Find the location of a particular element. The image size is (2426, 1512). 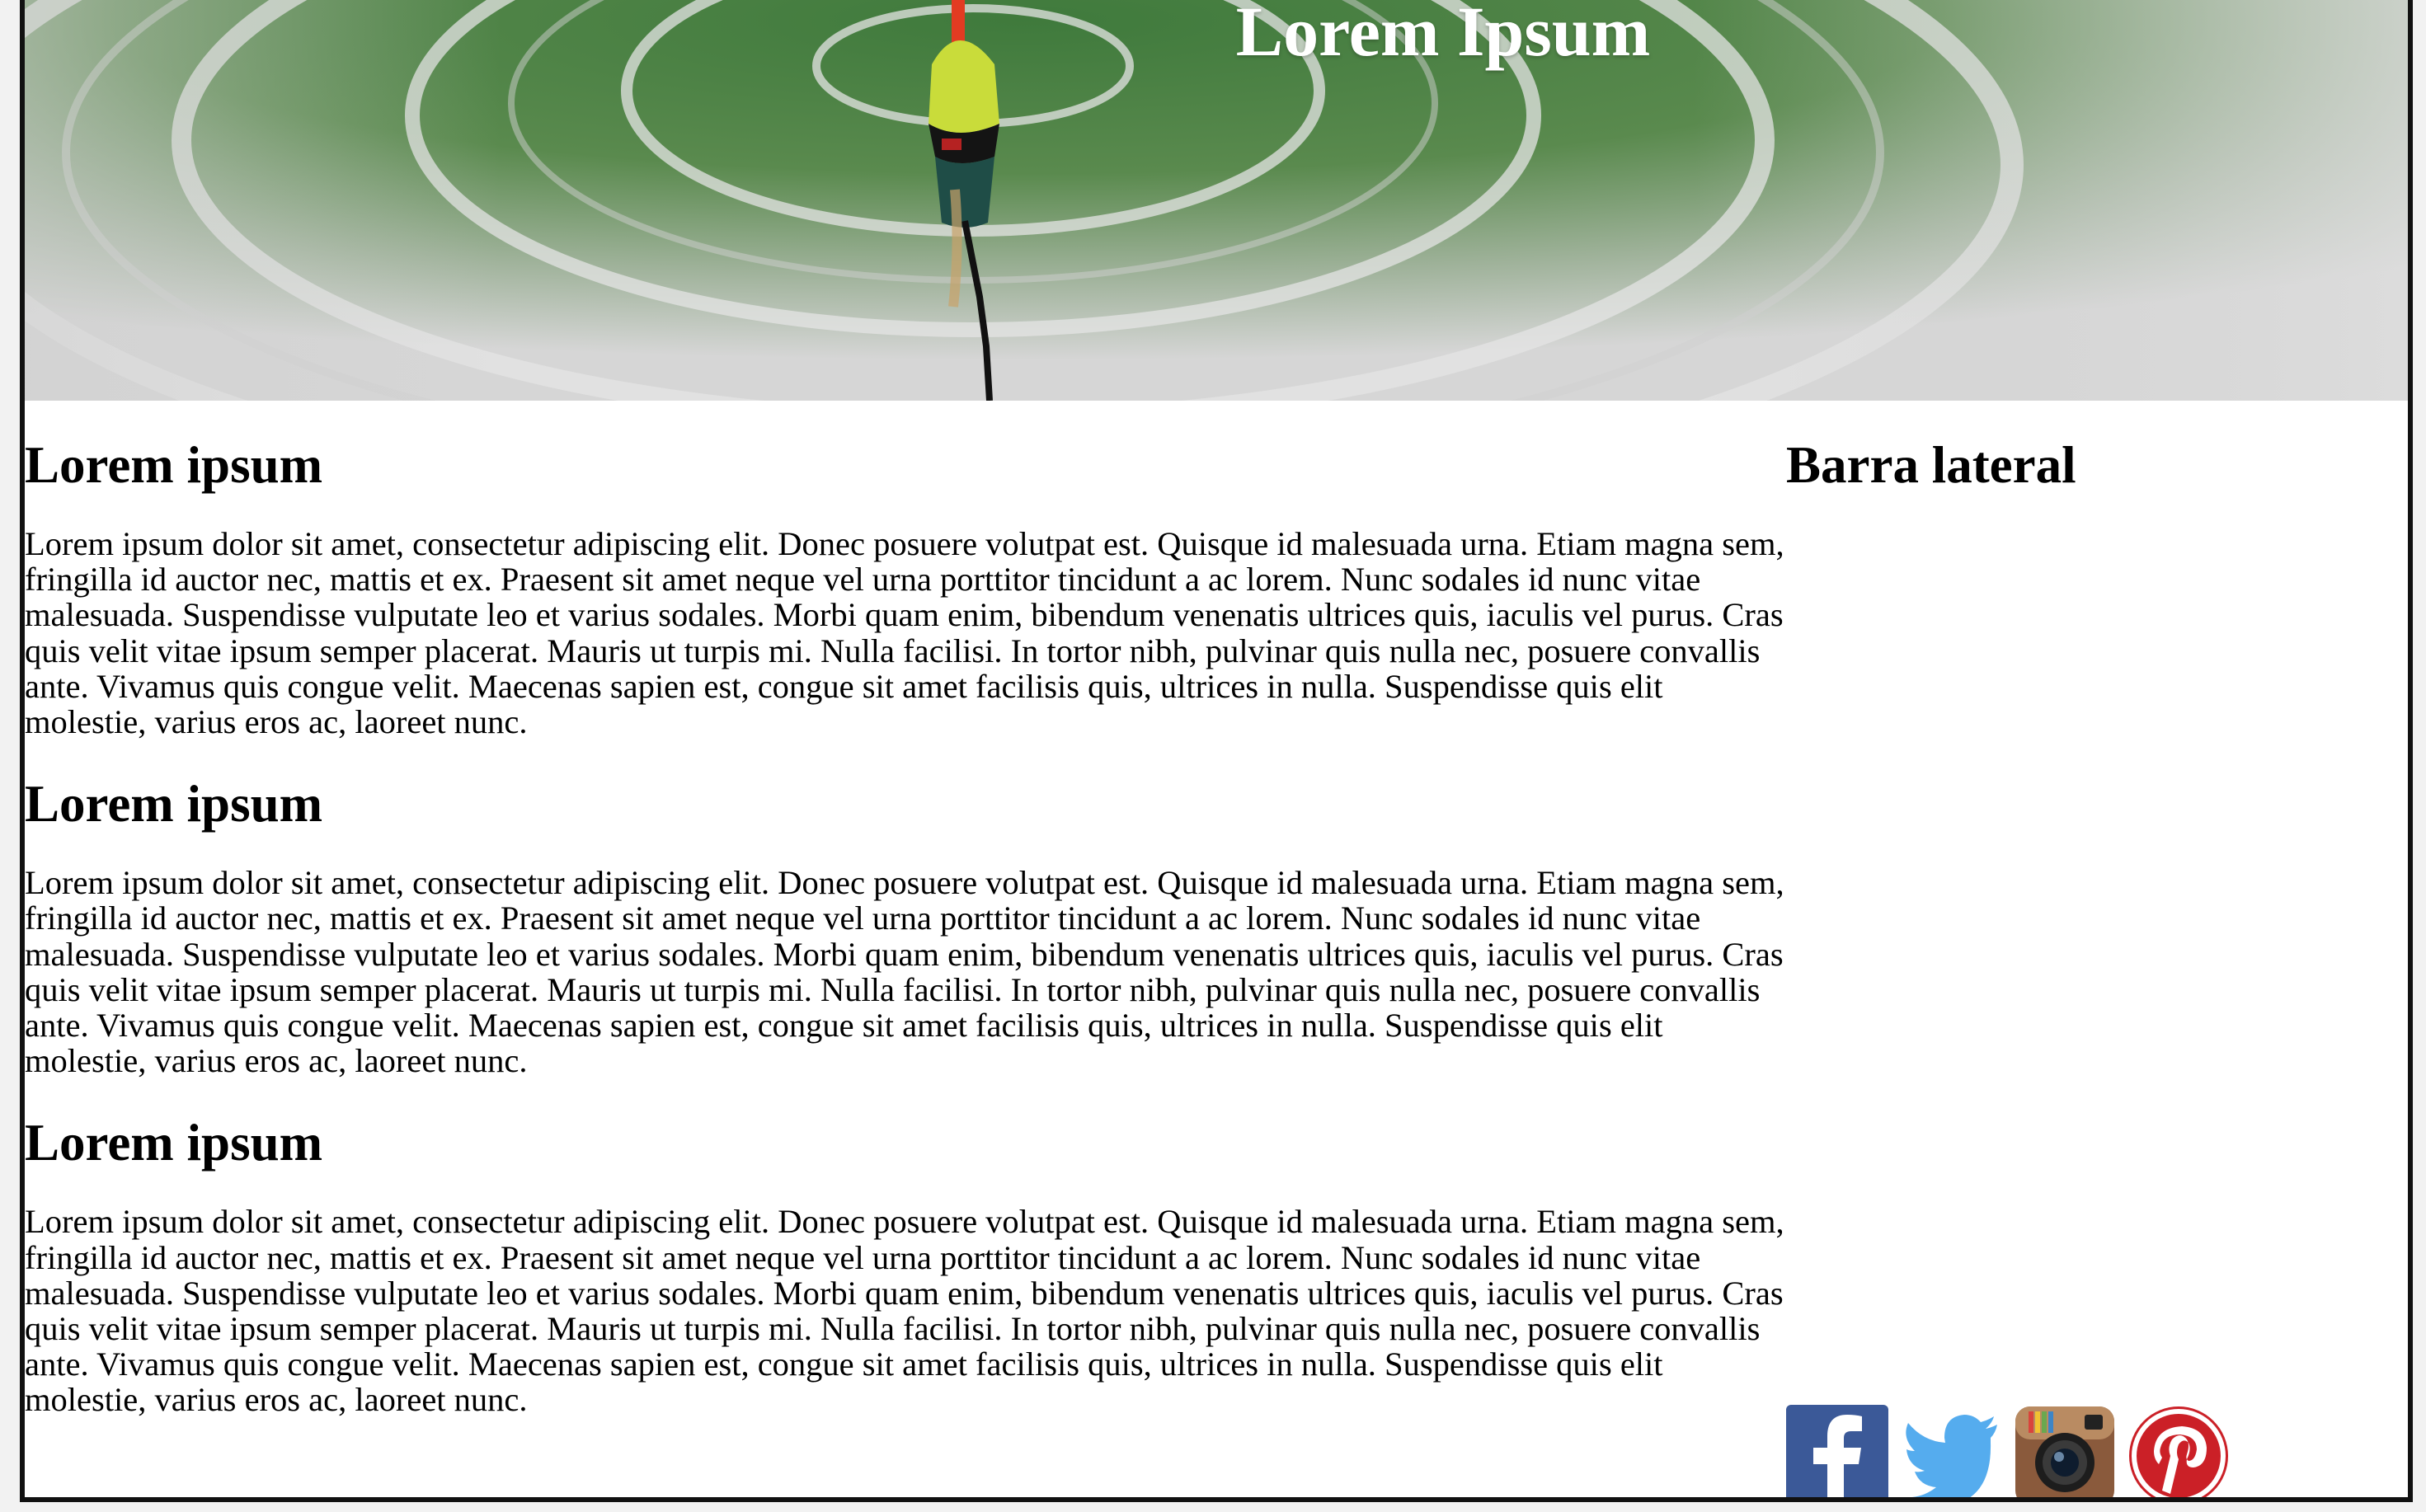

twitter-icon is located at coordinates (1950, 1456).